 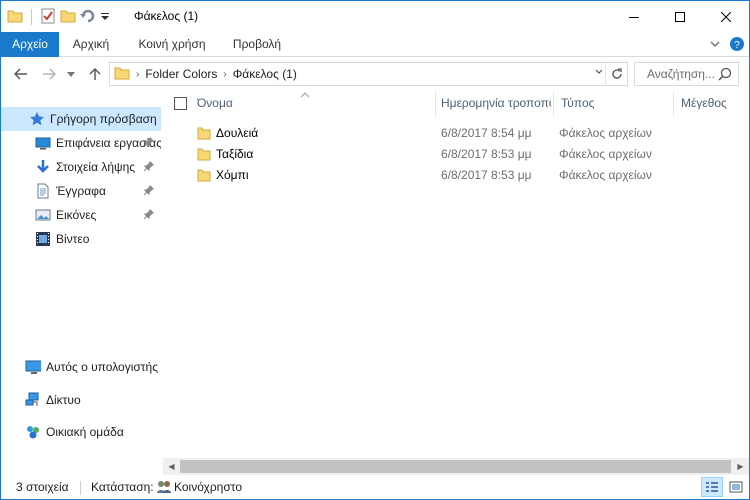 What do you see at coordinates (599, 73) in the screenshot?
I see `address-dropdown-icon` at bounding box center [599, 73].